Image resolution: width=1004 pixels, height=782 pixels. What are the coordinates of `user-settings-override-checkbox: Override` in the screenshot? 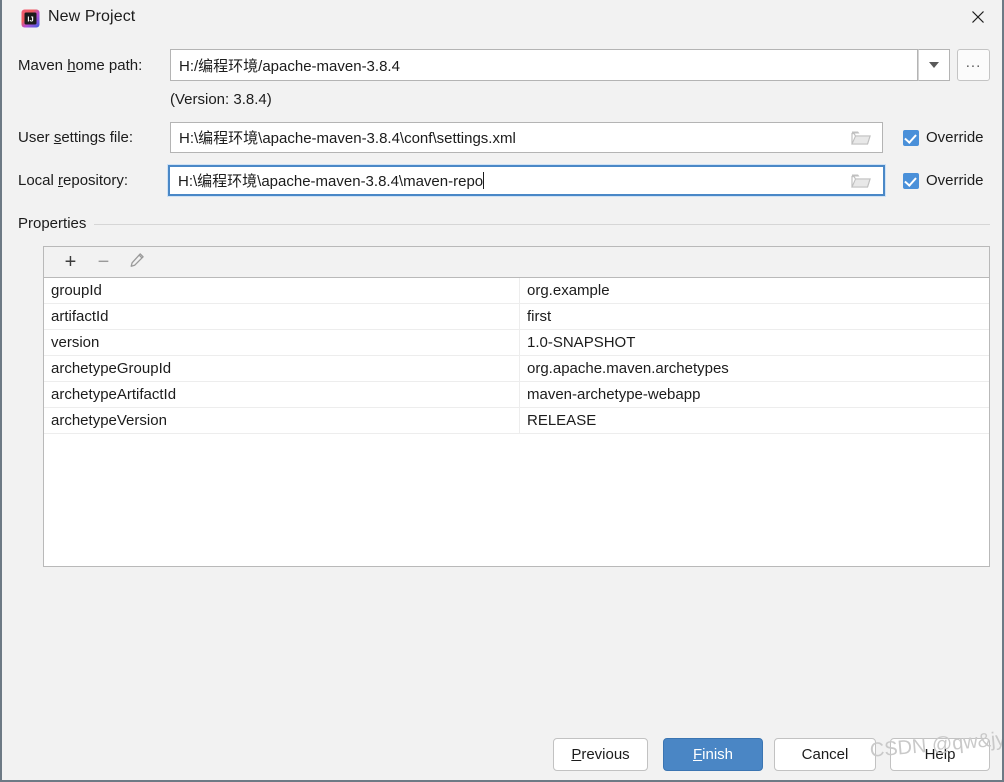 It's located at (943, 137).